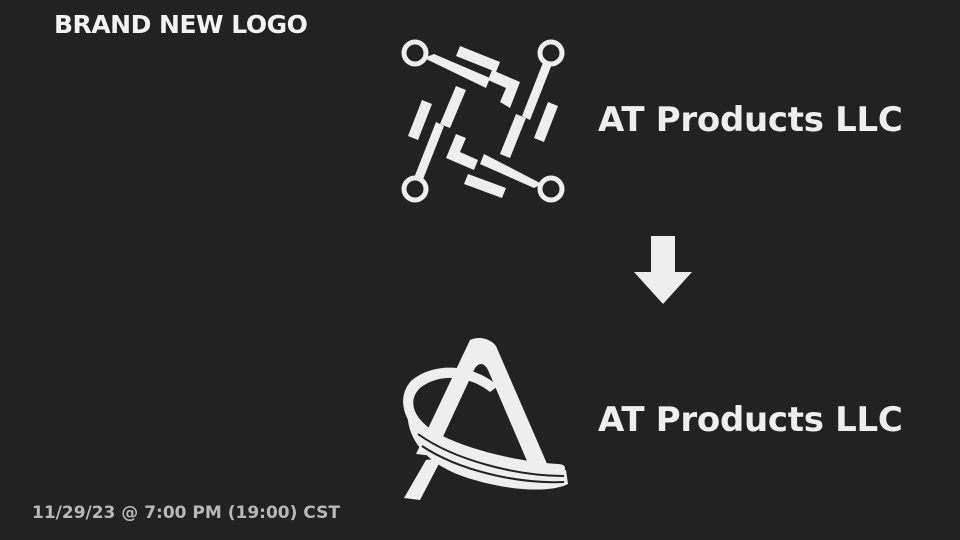  Describe the element at coordinates (750, 420) in the screenshot. I see `new-company-name: AT Products LLC` at that location.